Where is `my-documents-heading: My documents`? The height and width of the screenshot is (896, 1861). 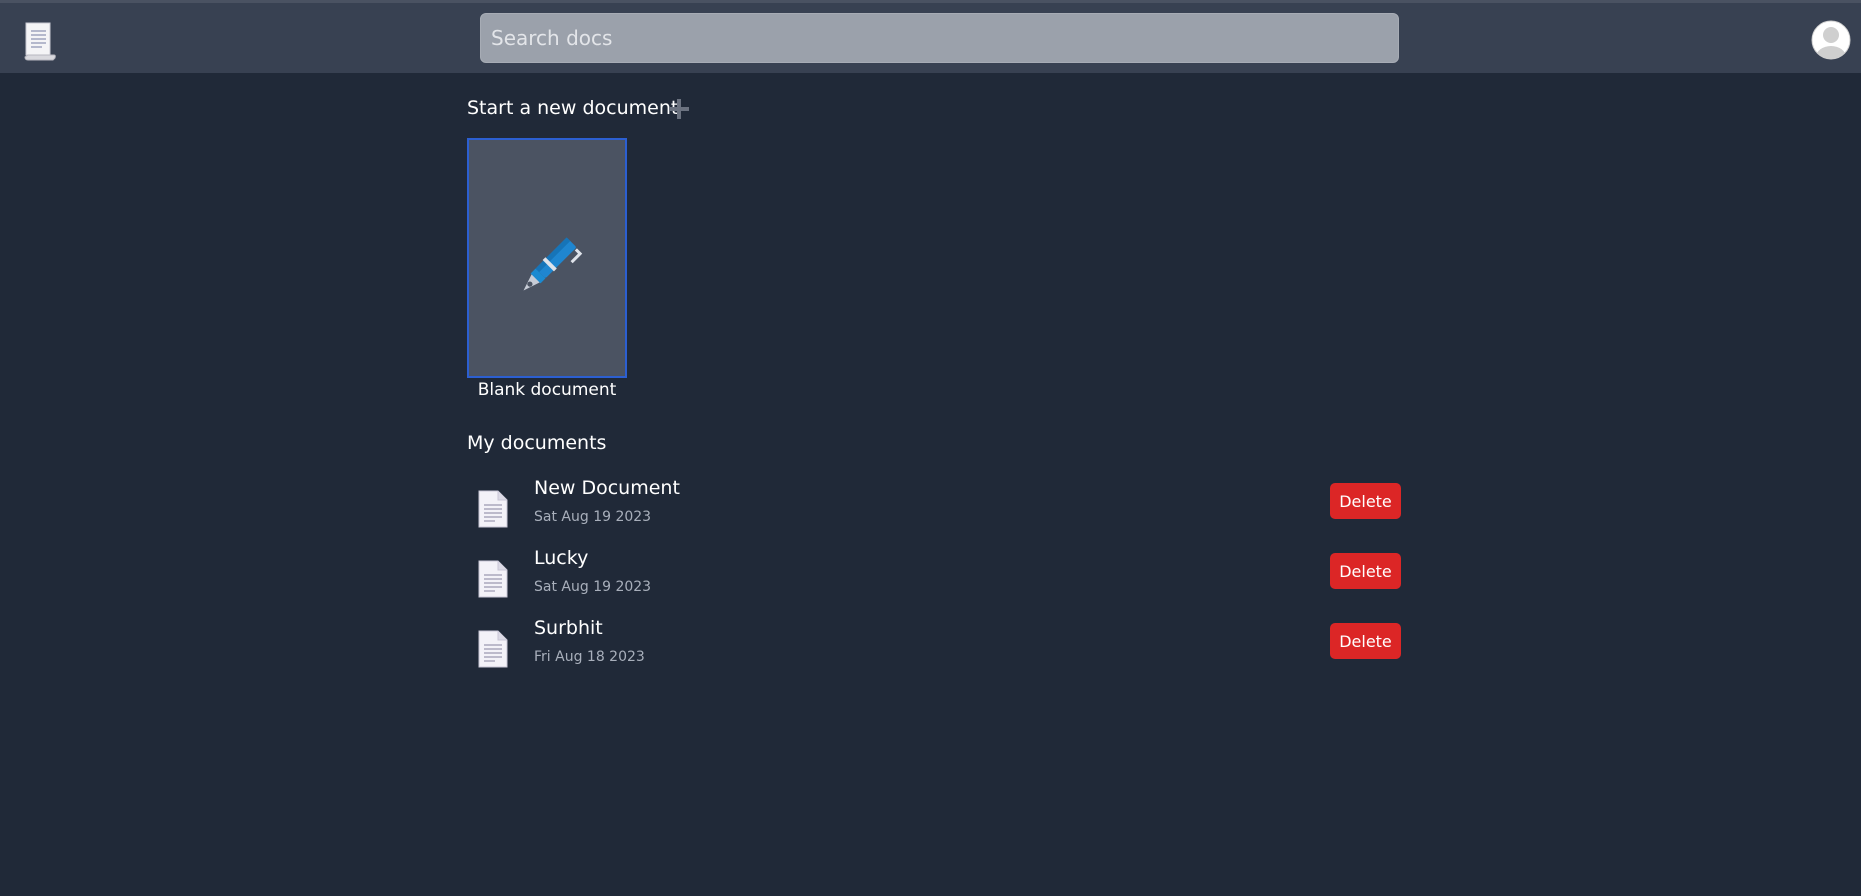 my-documents-heading: My documents is located at coordinates (537, 443).